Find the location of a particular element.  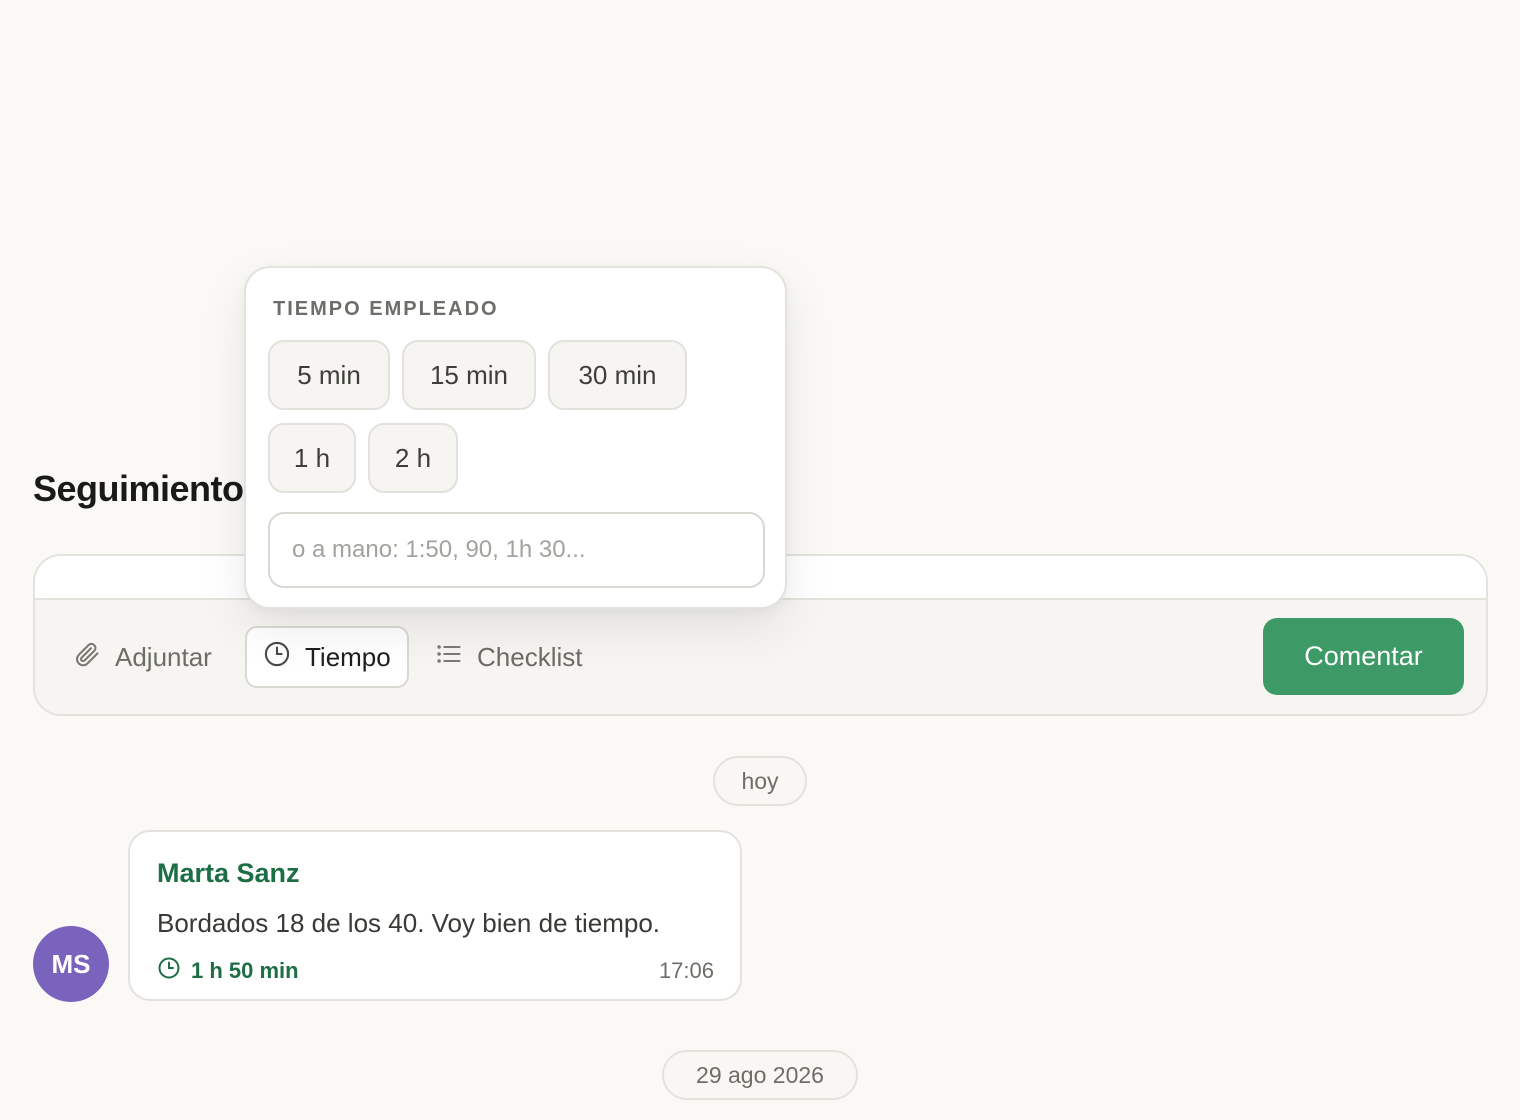

time-option-1h: 1 h is located at coordinates (312, 458).